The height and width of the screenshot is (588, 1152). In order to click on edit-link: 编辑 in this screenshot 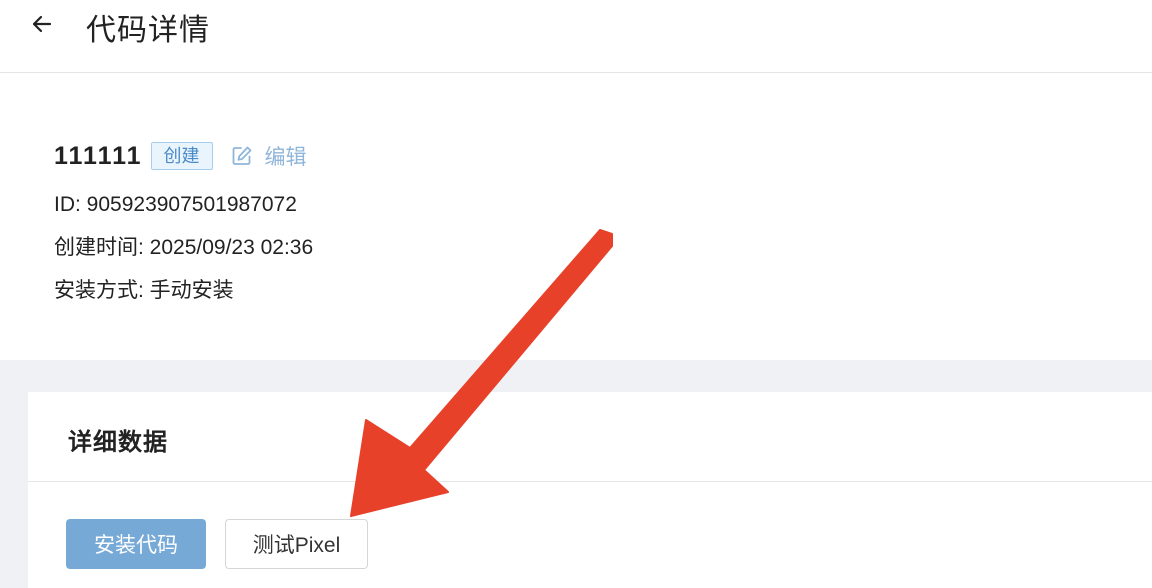, I will do `click(269, 156)`.